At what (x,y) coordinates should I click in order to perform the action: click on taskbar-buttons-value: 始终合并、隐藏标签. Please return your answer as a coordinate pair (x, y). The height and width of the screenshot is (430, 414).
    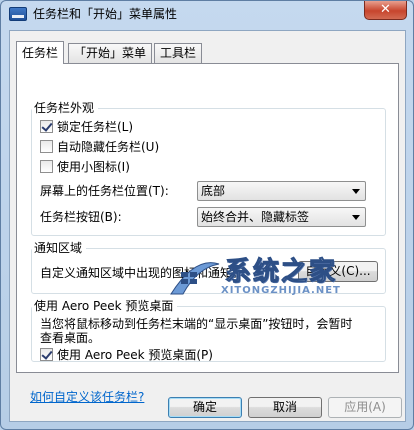
    Looking at the image, I should click on (255, 217).